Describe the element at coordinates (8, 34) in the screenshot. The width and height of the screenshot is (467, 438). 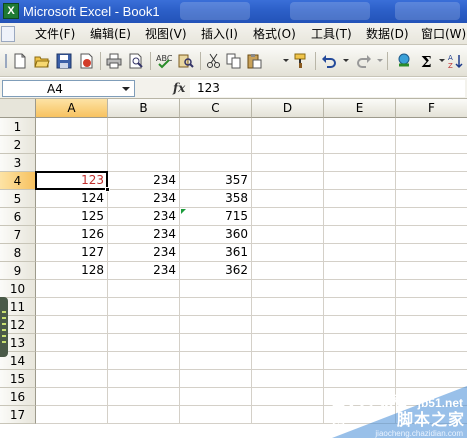
I see `menu-grip-icon` at that location.